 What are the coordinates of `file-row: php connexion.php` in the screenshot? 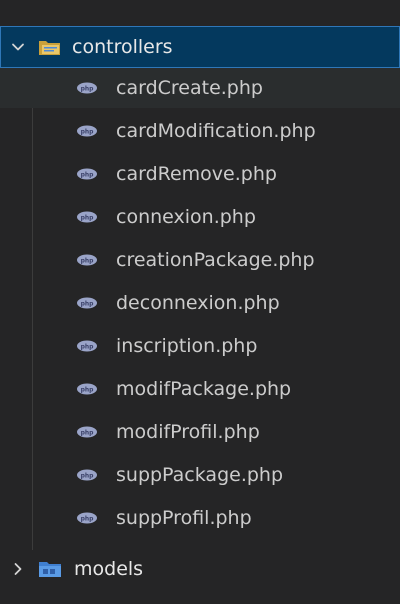 It's located at (200, 217).